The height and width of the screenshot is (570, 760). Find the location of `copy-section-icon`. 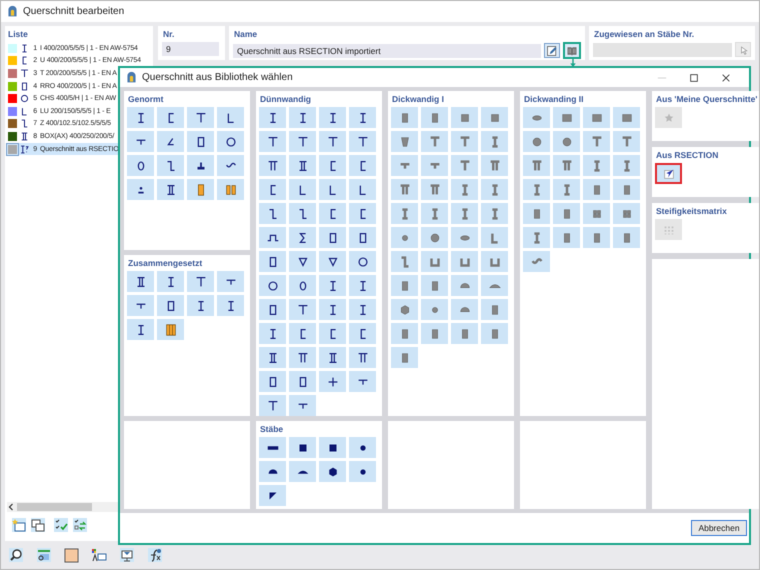

copy-section-icon is located at coordinates (38, 525).